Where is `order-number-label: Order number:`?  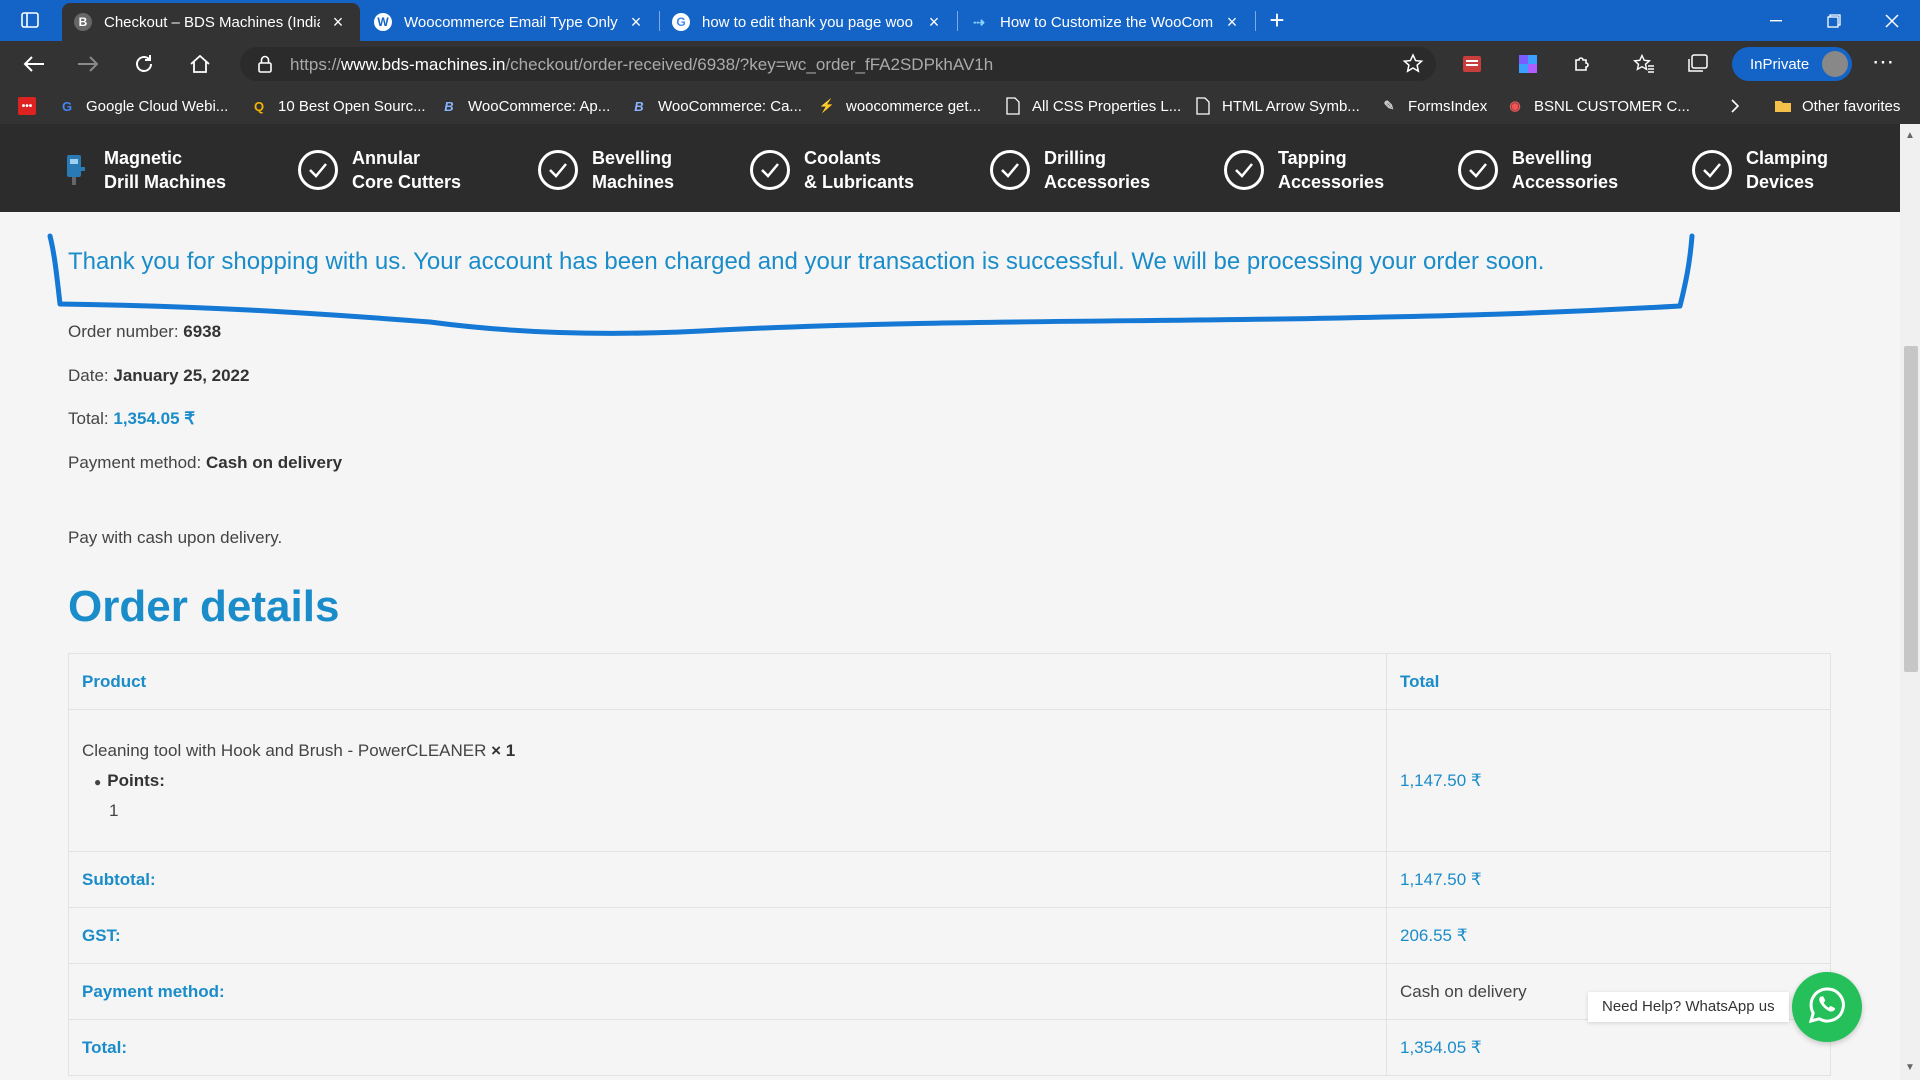 order-number-label: Order number: is located at coordinates (126, 331).